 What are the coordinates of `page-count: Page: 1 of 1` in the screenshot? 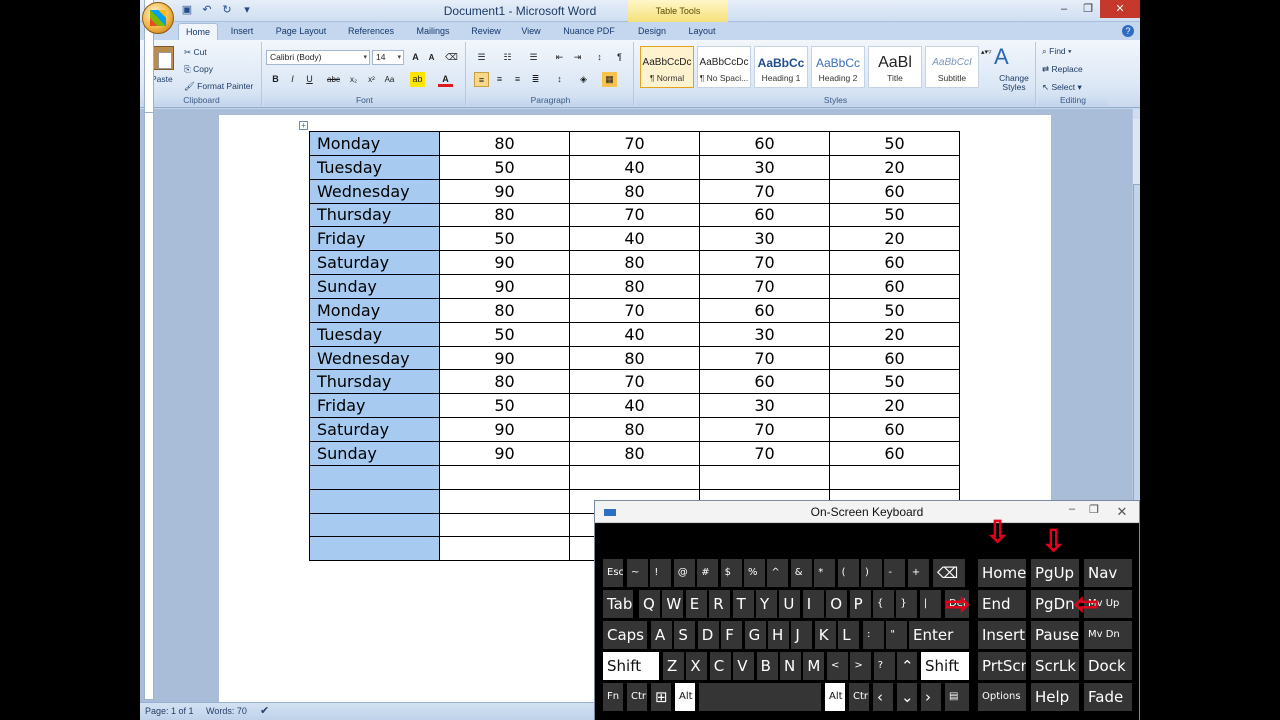 It's located at (169, 711).